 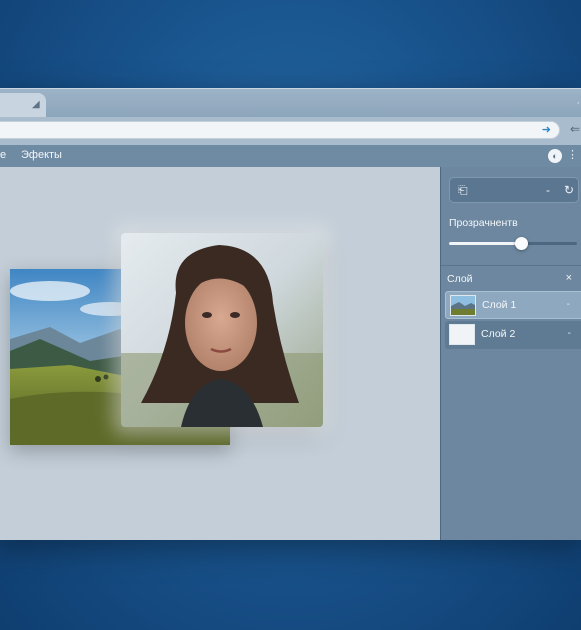 What do you see at coordinates (460, 279) in the screenshot?
I see `layers-label: Слой` at bounding box center [460, 279].